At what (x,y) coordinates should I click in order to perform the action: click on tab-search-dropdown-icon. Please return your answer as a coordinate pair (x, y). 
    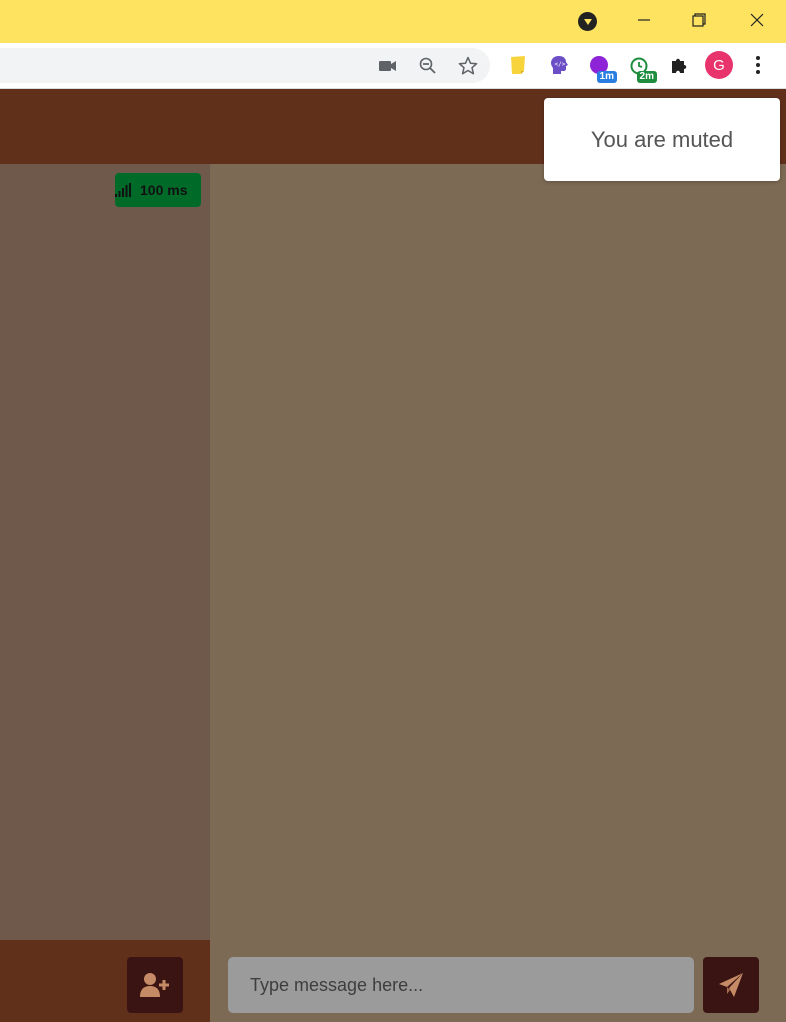
    Looking at the image, I should click on (587, 21).